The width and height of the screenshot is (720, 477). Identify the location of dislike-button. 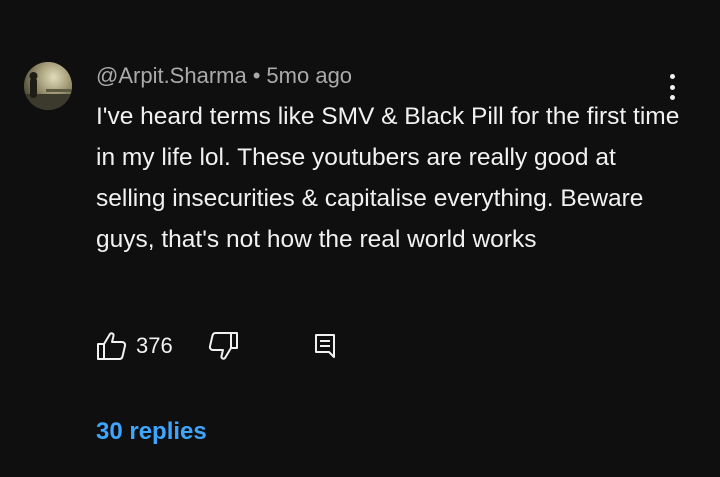
(223, 346).